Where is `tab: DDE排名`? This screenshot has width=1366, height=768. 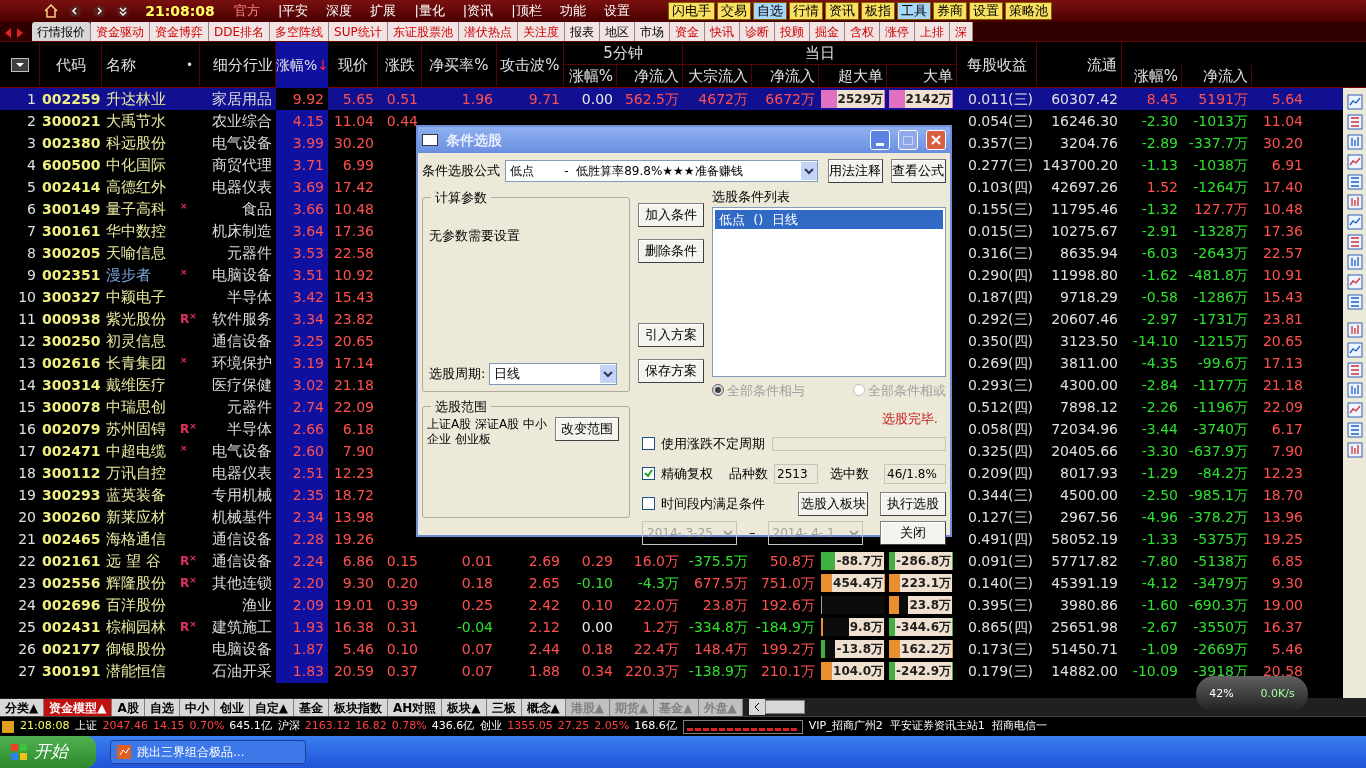 tab: DDE排名 is located at coordinates (240, 31).